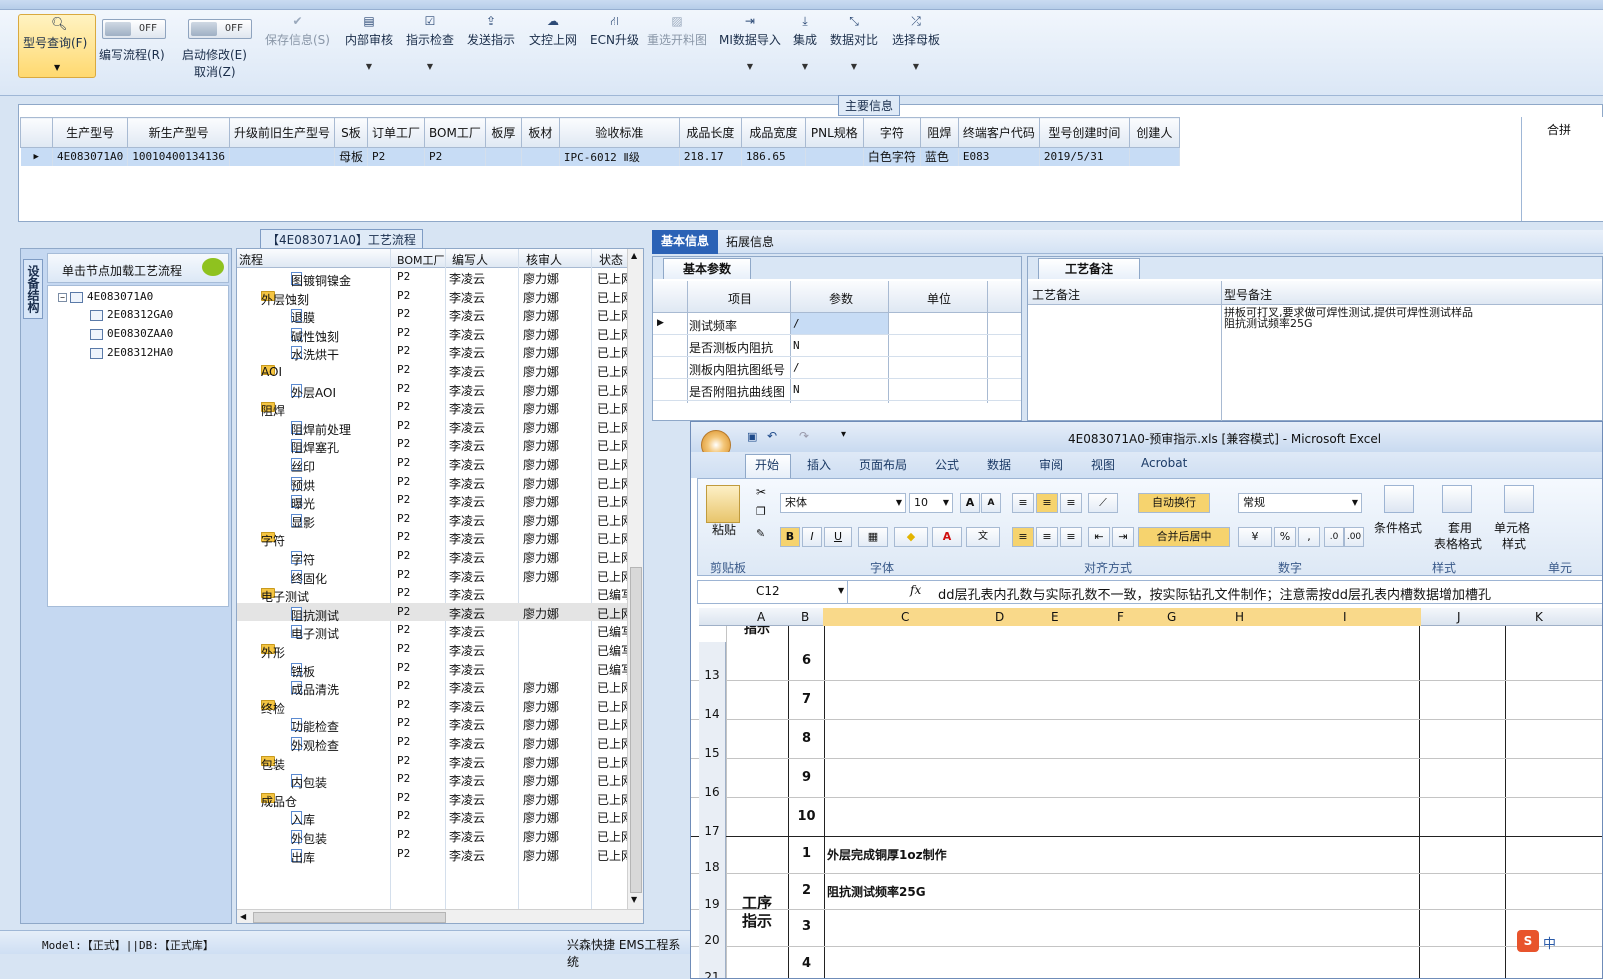 This screenshot has height=979, width=1603. What do you see at coordinates (752, 436) in the screenshot?
I see `qat-save-icon: ▣` at bounding box center [752, 436].